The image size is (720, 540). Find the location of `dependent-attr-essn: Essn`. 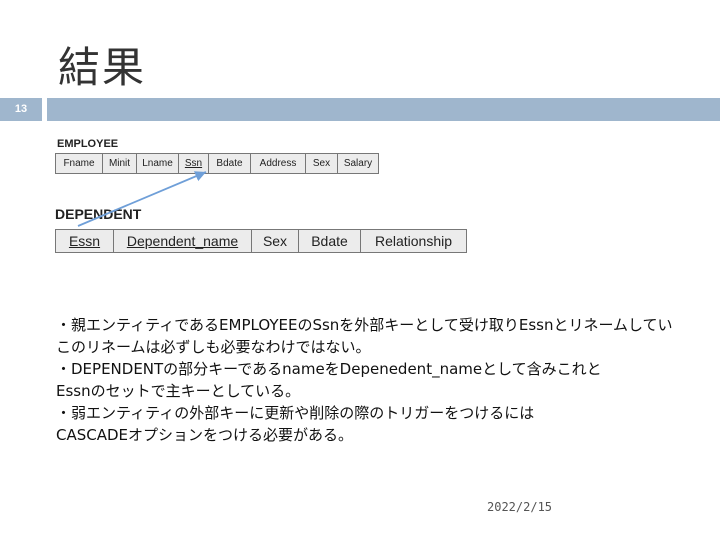

dependent-attr-essn: Essn is located at coordinates (85, 241).